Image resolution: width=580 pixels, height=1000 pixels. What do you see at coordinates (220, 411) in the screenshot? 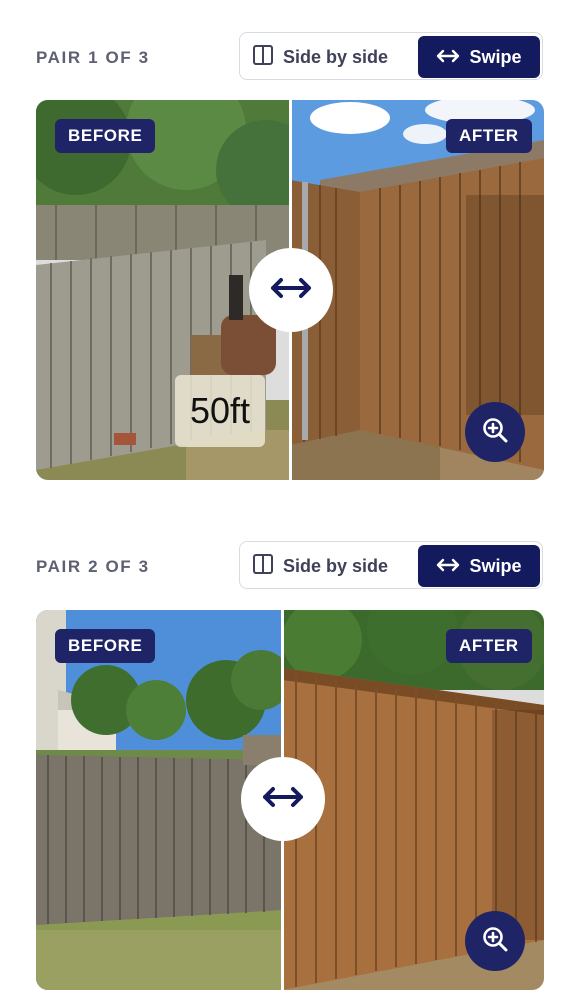
I see `measurement-label: 50ft` at bounding box center [220, 411].